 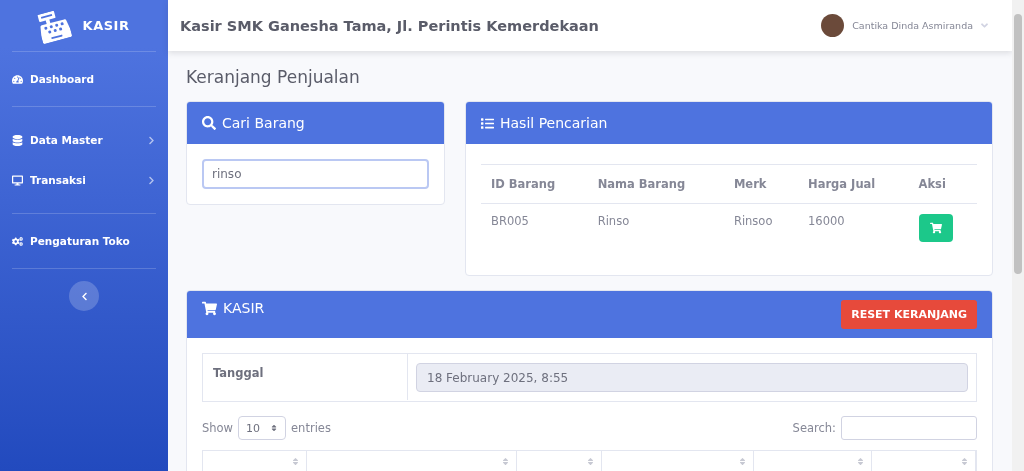 What do you see at coordinates (17, 79) in the screenshot?
I see `dashboard-icon` at bounding box center [17, 79].